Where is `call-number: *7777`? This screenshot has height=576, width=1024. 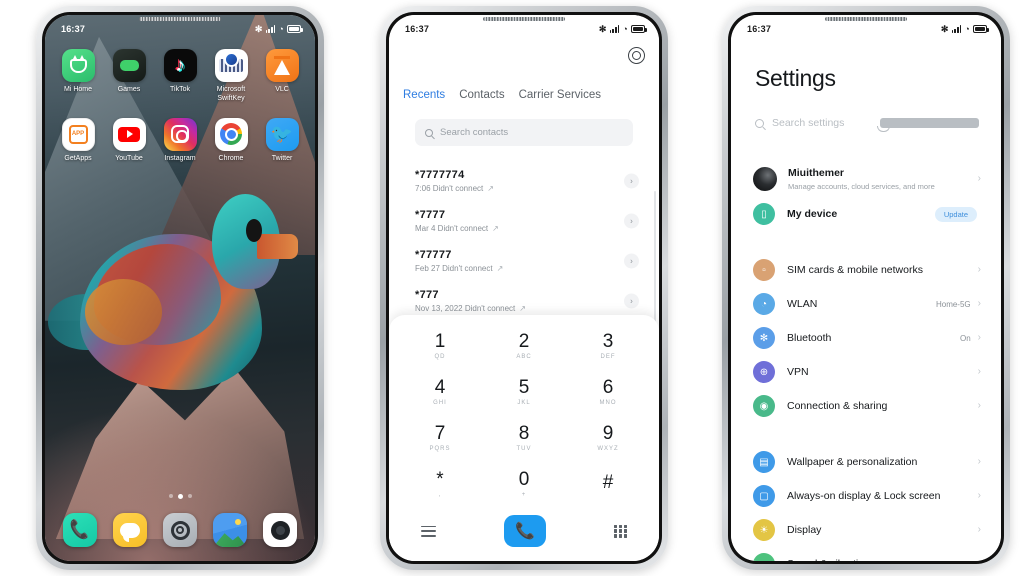 call-number: *7777 is located at coordinates (430, 215).